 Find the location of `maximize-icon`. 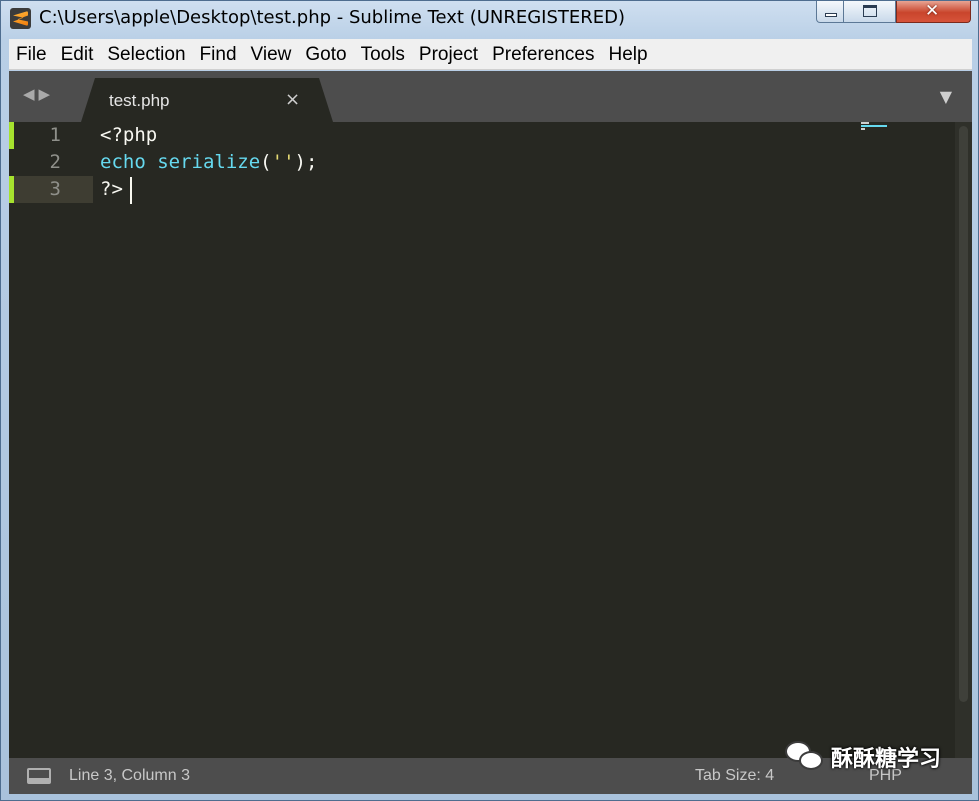

maximize-icon is located at coordinates (870, 11).